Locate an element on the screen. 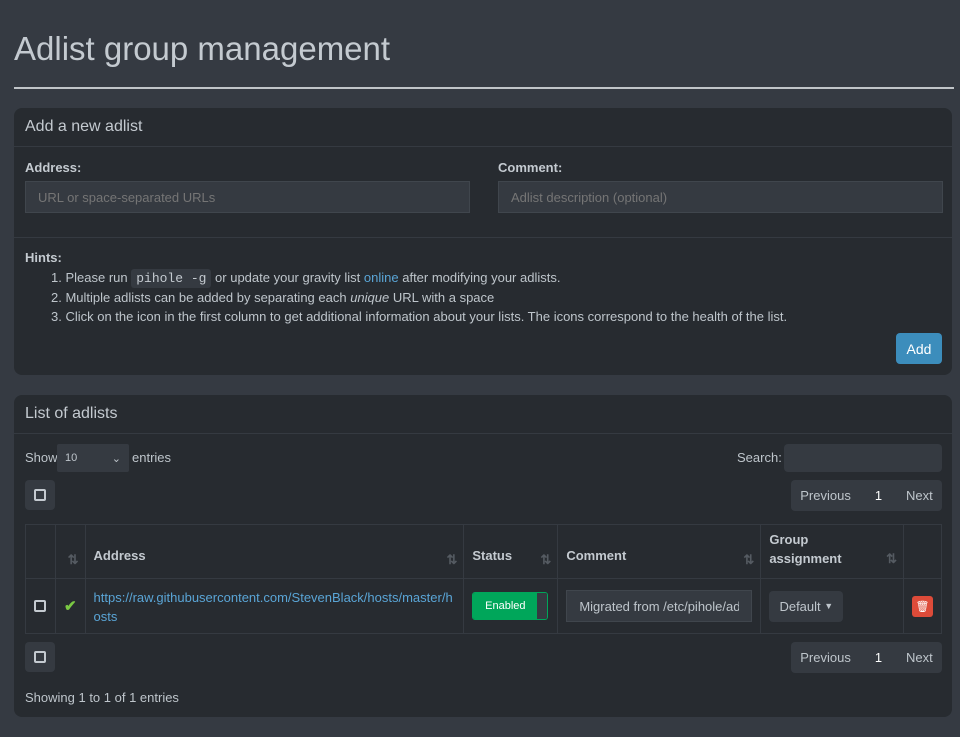 The height and width of the screenshot is (737, 960). group-select: Default ▼ is located at coordinates (806, 606).